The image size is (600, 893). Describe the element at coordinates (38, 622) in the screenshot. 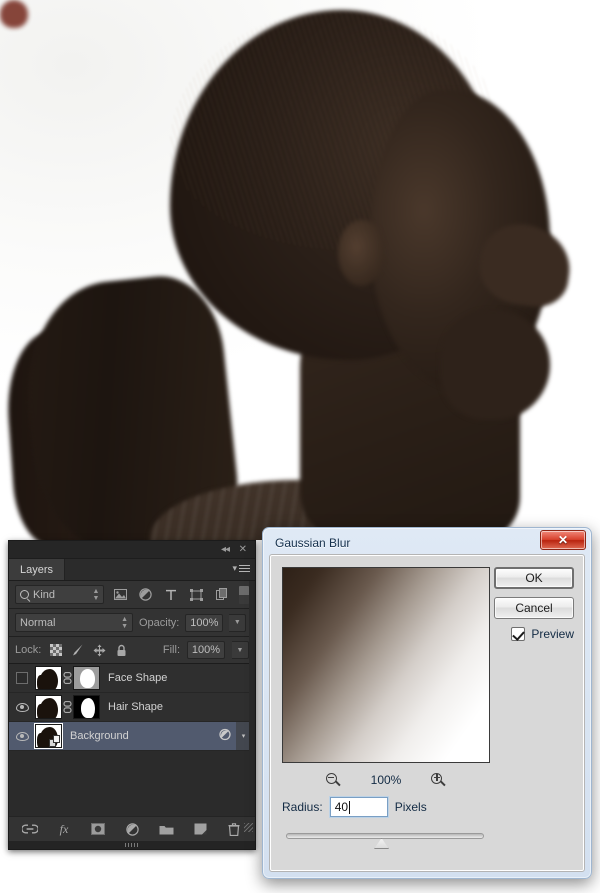

I see `blend-mode-value: Normal` at that location.